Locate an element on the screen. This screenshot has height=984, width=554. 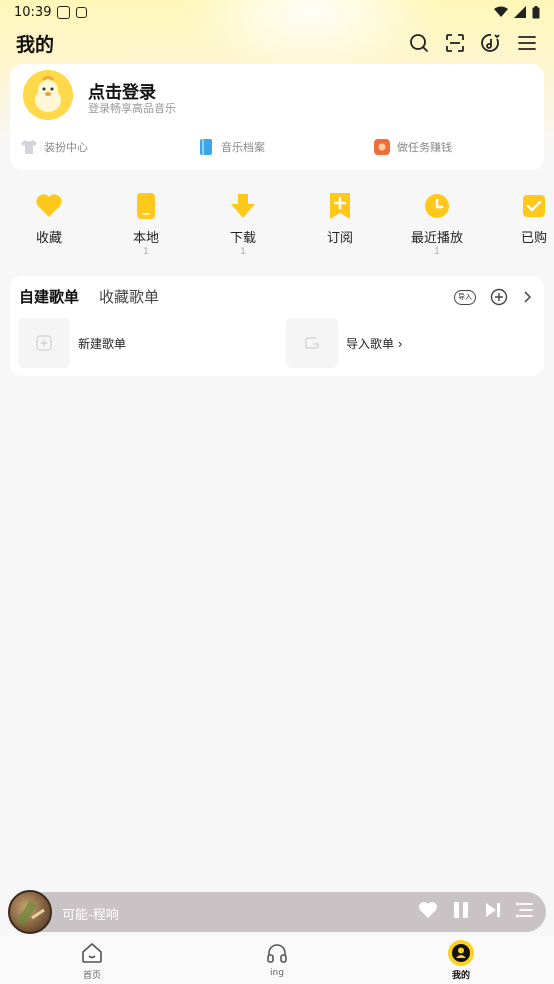
notification-a-icon is located at coordinates (82, 12).